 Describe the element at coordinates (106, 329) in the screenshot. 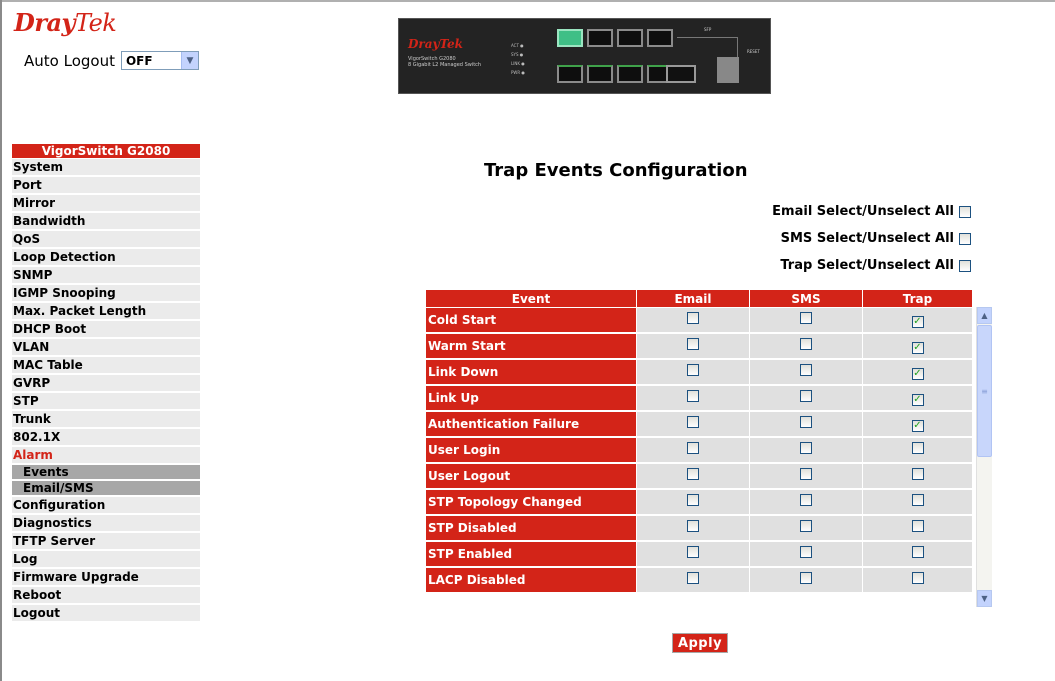

I see `sidebar-item-dhcp-boot: DHCP Boot` at that location.